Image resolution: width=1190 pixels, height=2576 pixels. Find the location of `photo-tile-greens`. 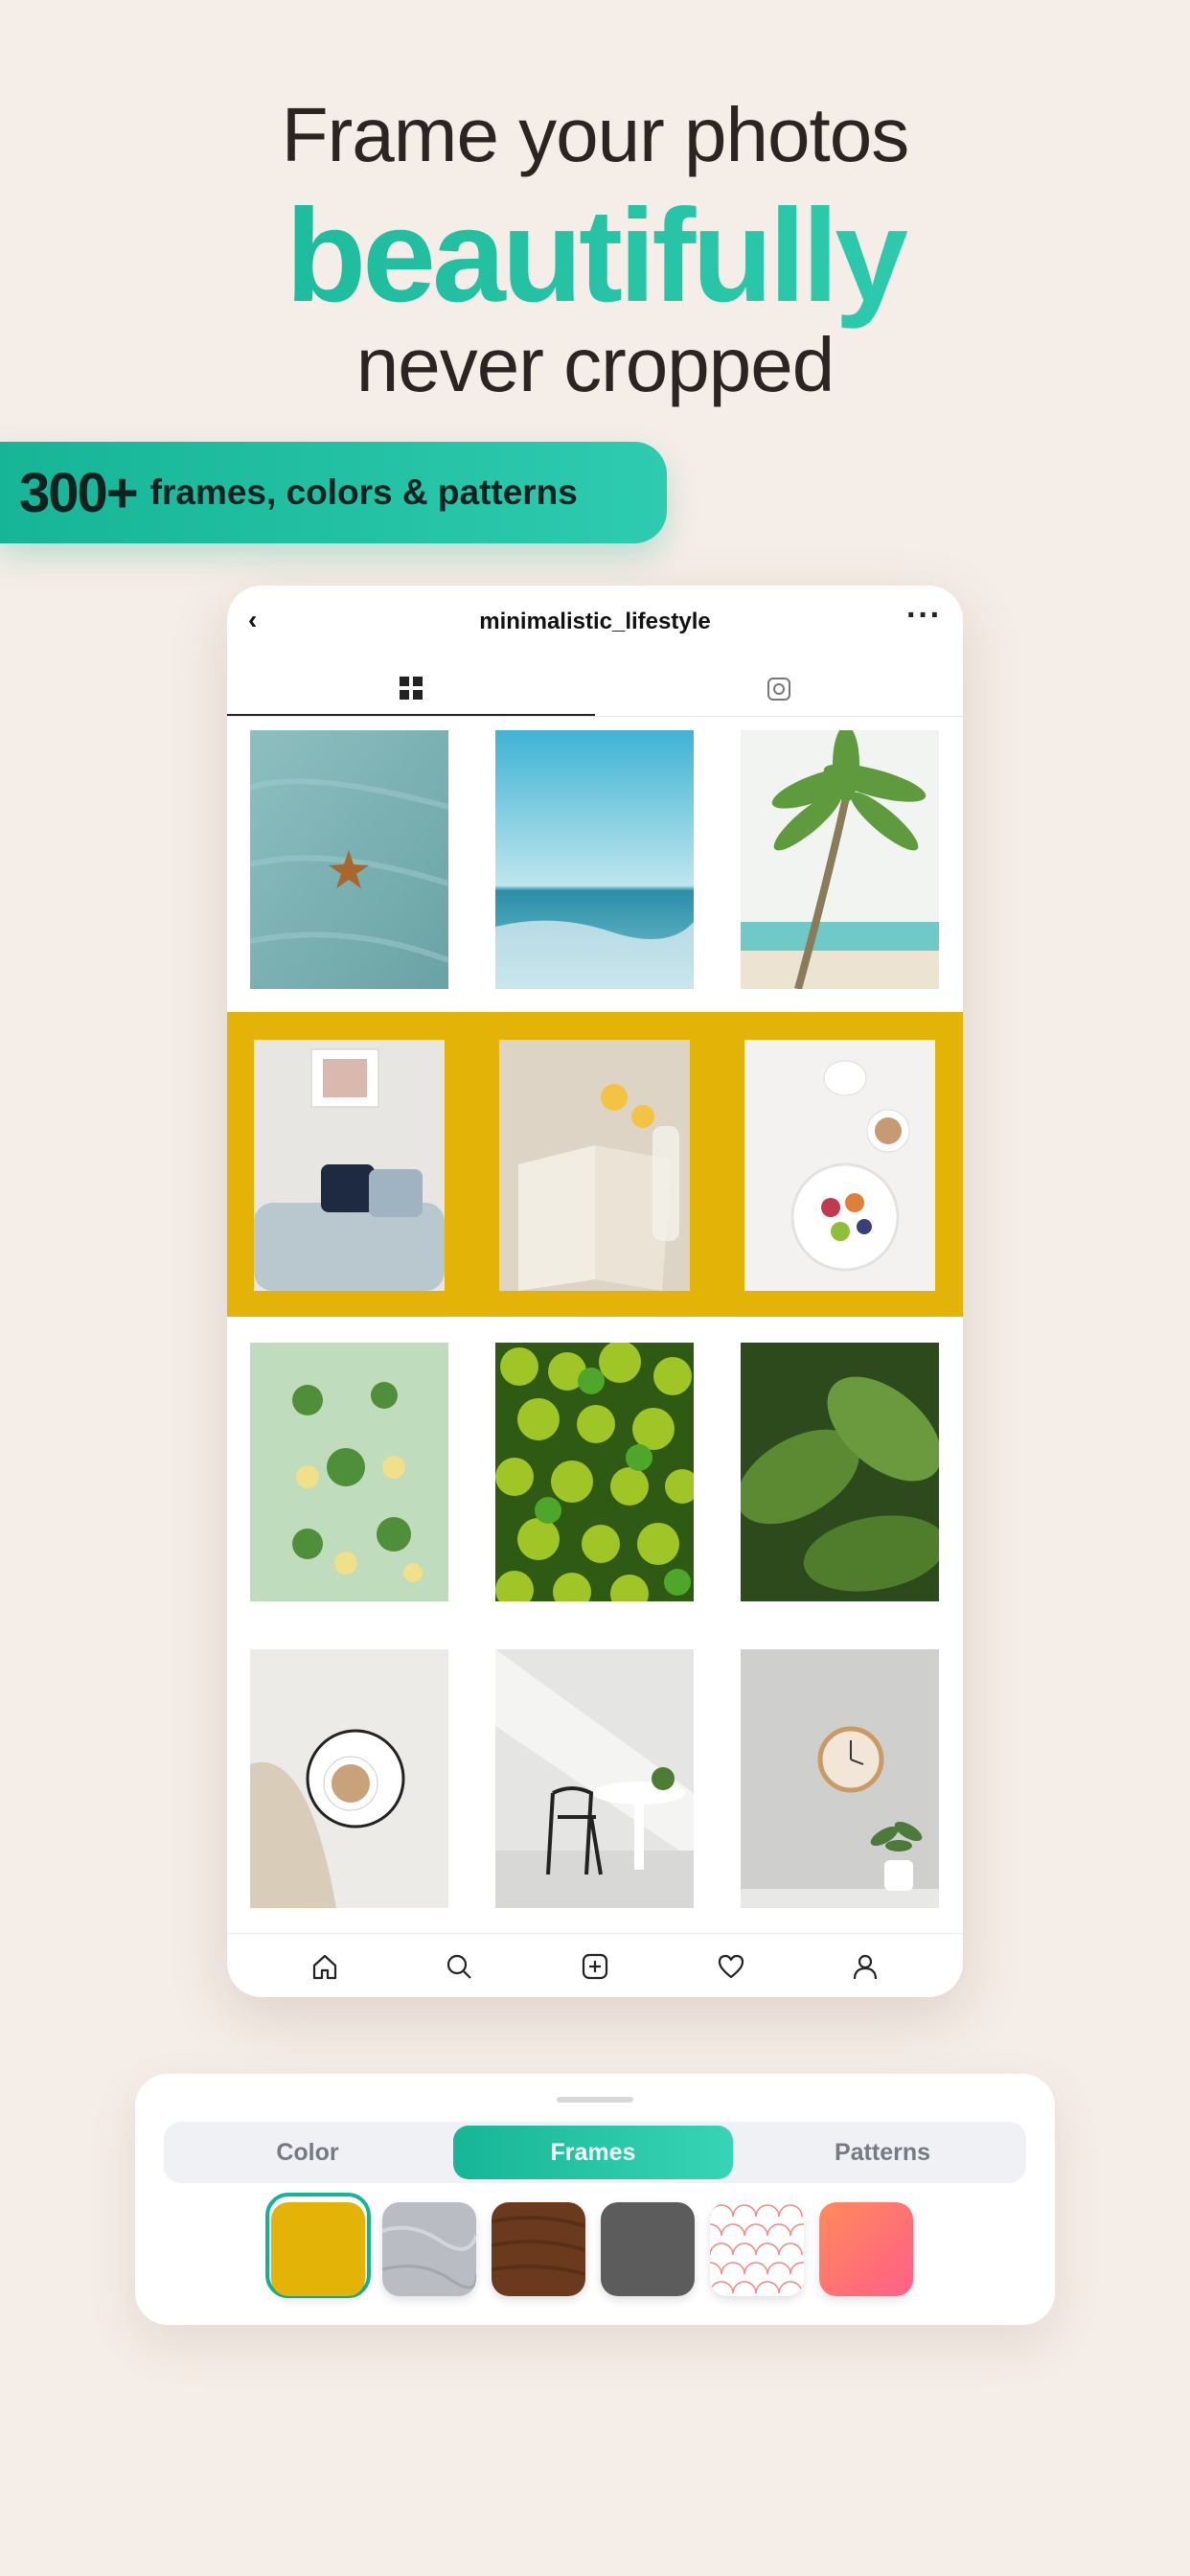

photo-tile-greens is located at coordinates (349, 1472).